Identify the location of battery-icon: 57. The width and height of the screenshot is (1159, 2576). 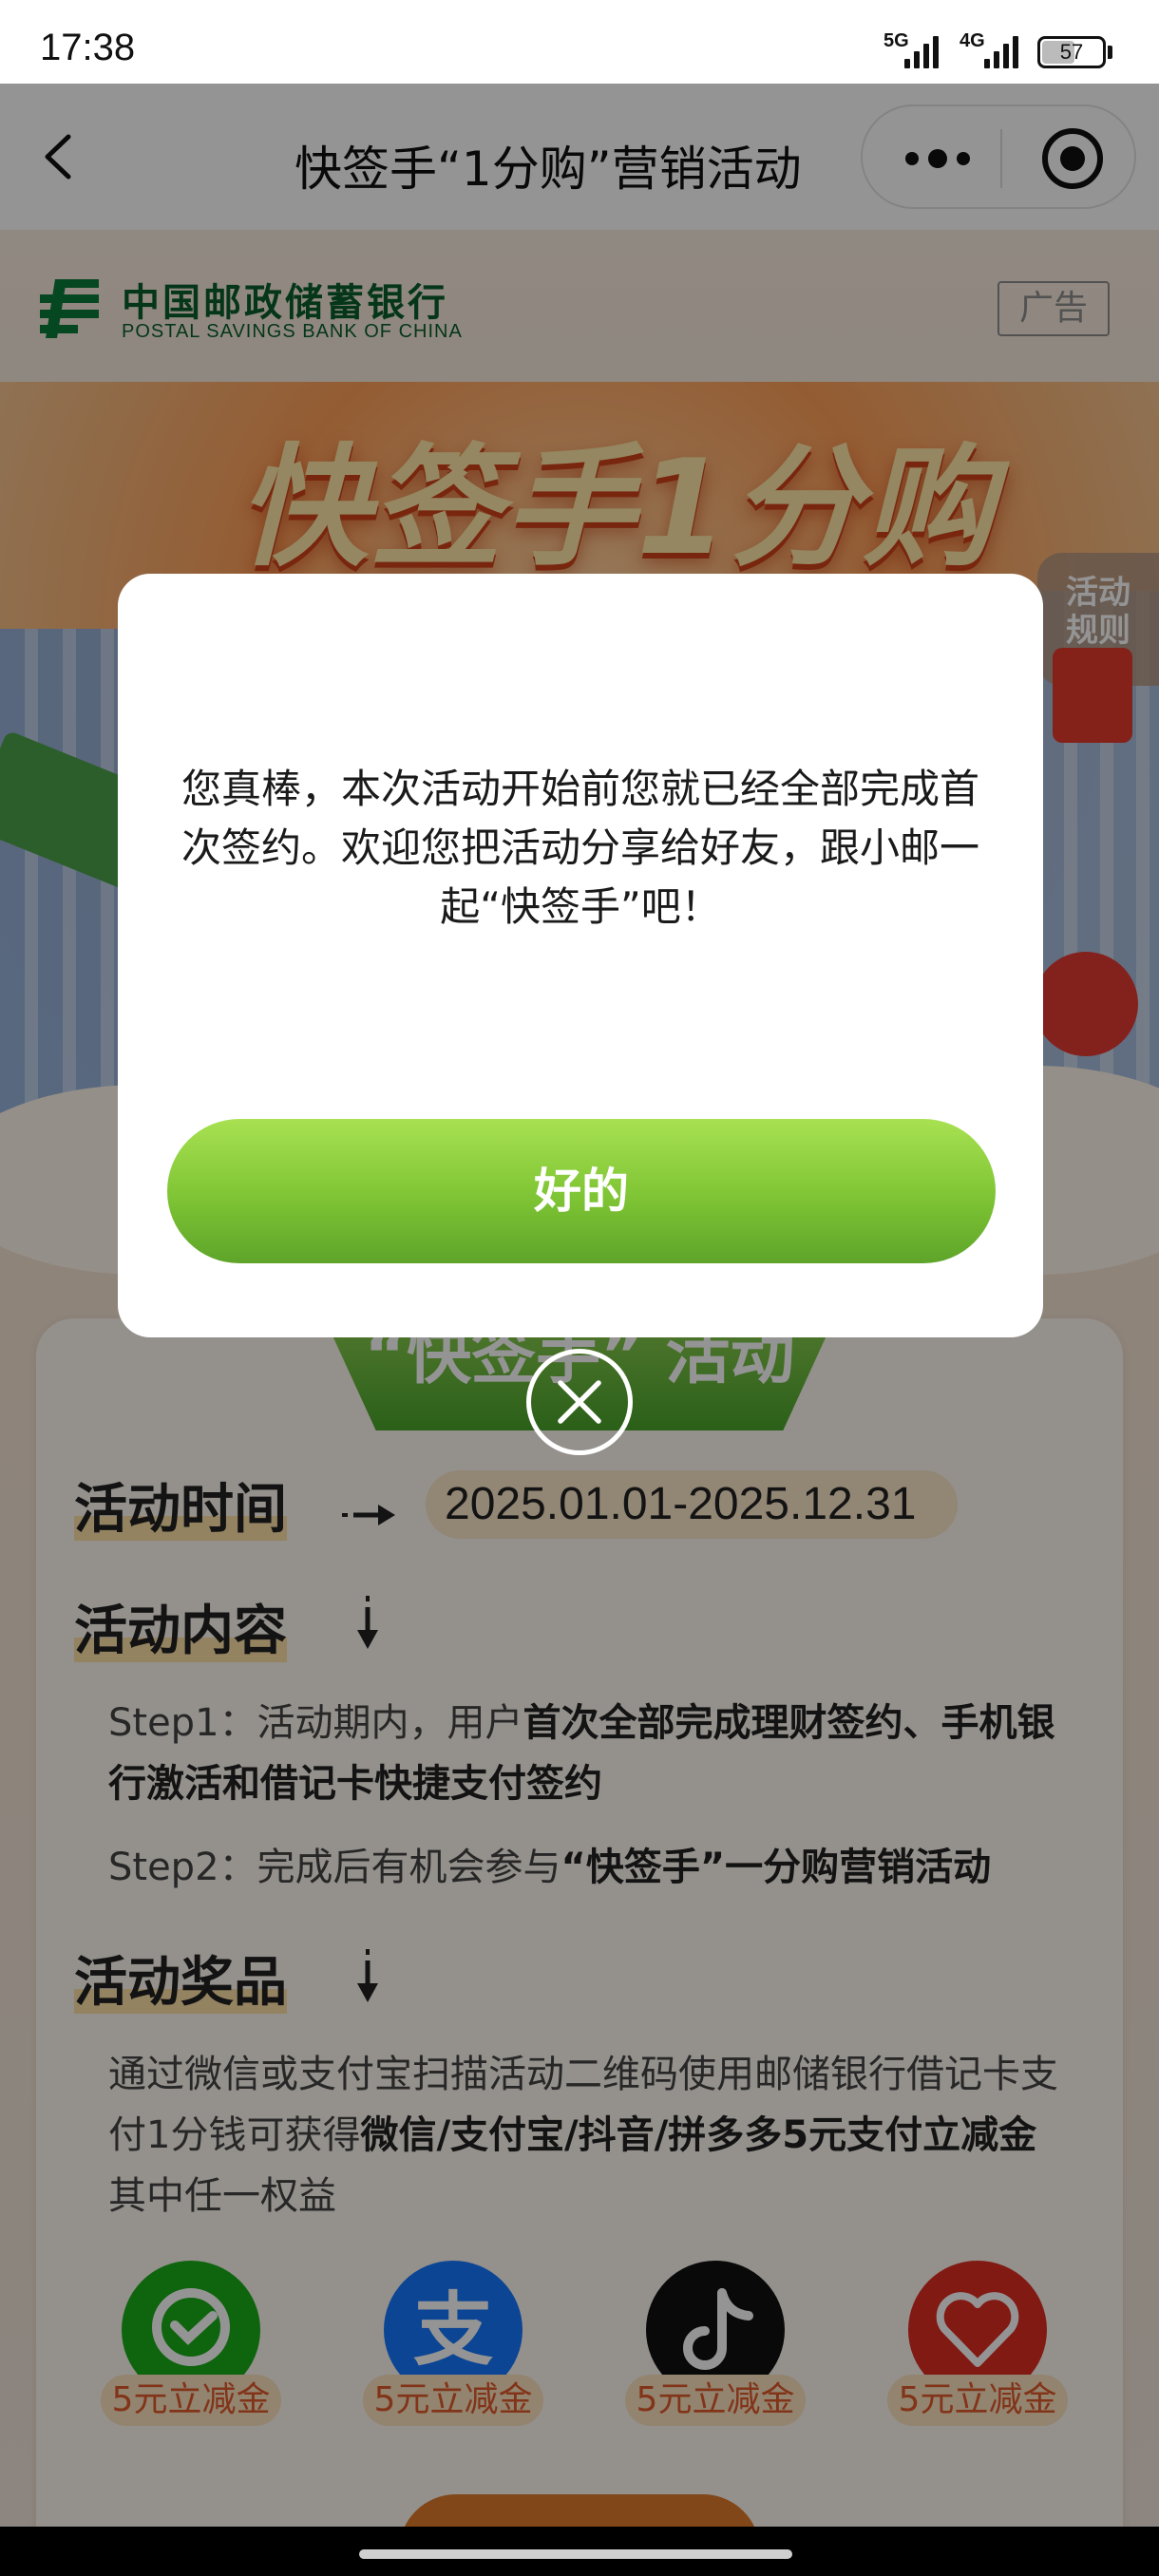
(1071, 52).